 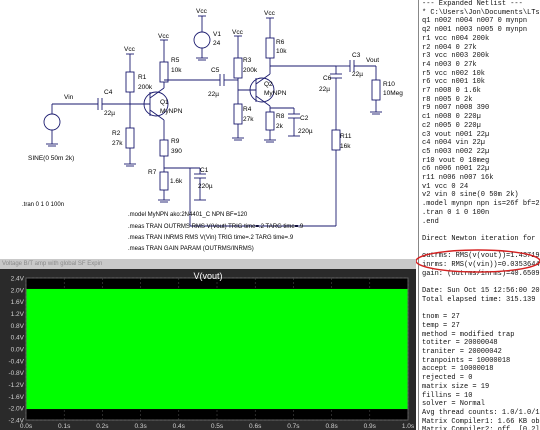 What do you see at coordinates (280, 116) in the screenshot?
I see `label-r8: R8` at bounding box center [280, 116].